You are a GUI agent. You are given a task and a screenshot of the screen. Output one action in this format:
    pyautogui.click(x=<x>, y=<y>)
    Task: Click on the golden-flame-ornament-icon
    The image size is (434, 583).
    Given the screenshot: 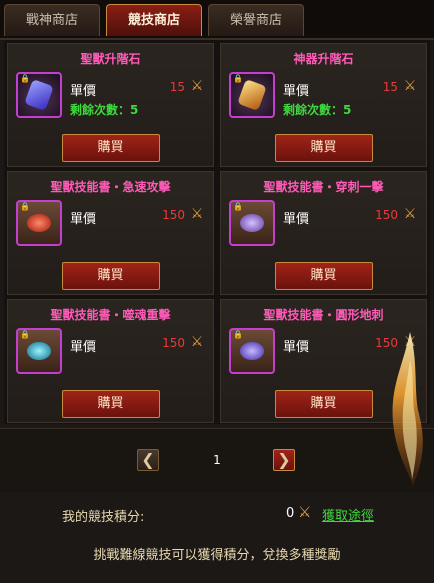 What is the action you would take?
    pyautogui.click(x=407, y=410)
    